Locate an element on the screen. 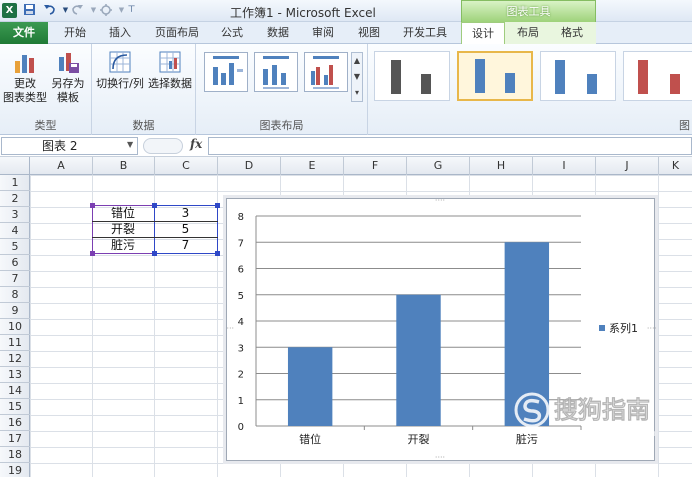 The width and height of the screenshot is (692, 477). row-header-16: 16 is located at coordinates (15, 423).